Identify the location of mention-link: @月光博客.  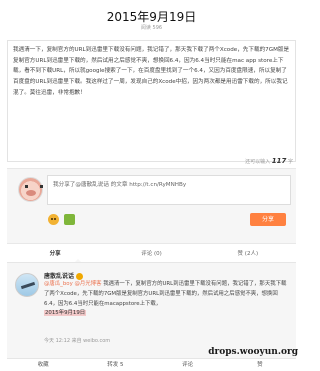
(88, 284).